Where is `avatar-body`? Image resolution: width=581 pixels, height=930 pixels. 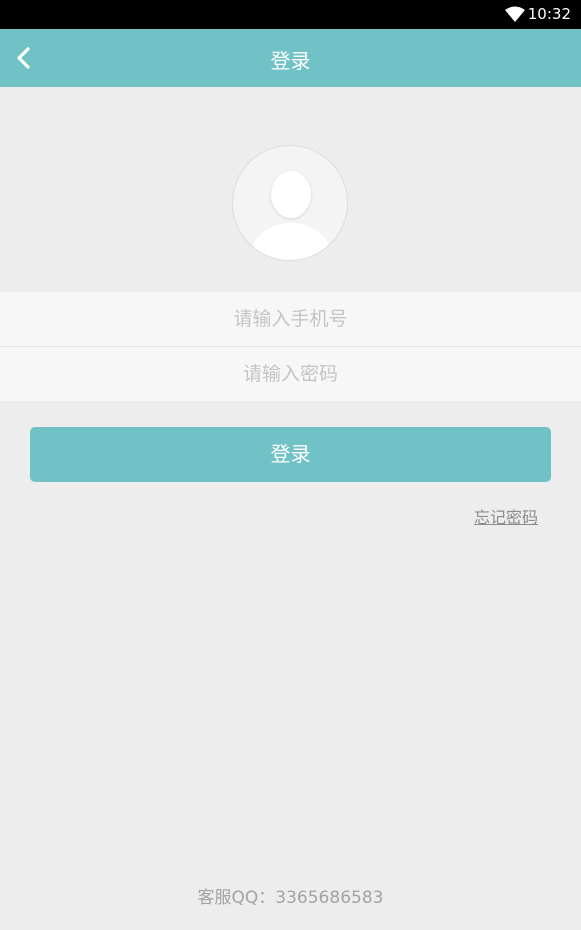 avatar-body is located at coordinates (291, 241).